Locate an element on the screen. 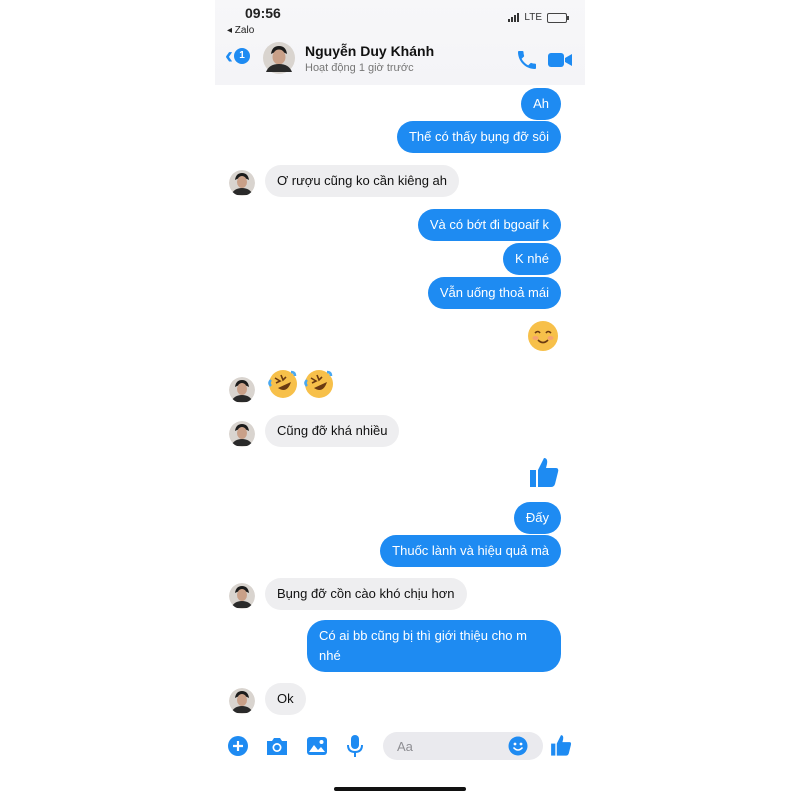  message-bubble-outgoing: Và có bớt đi bgoaif k is located at coordinates (489, 225).